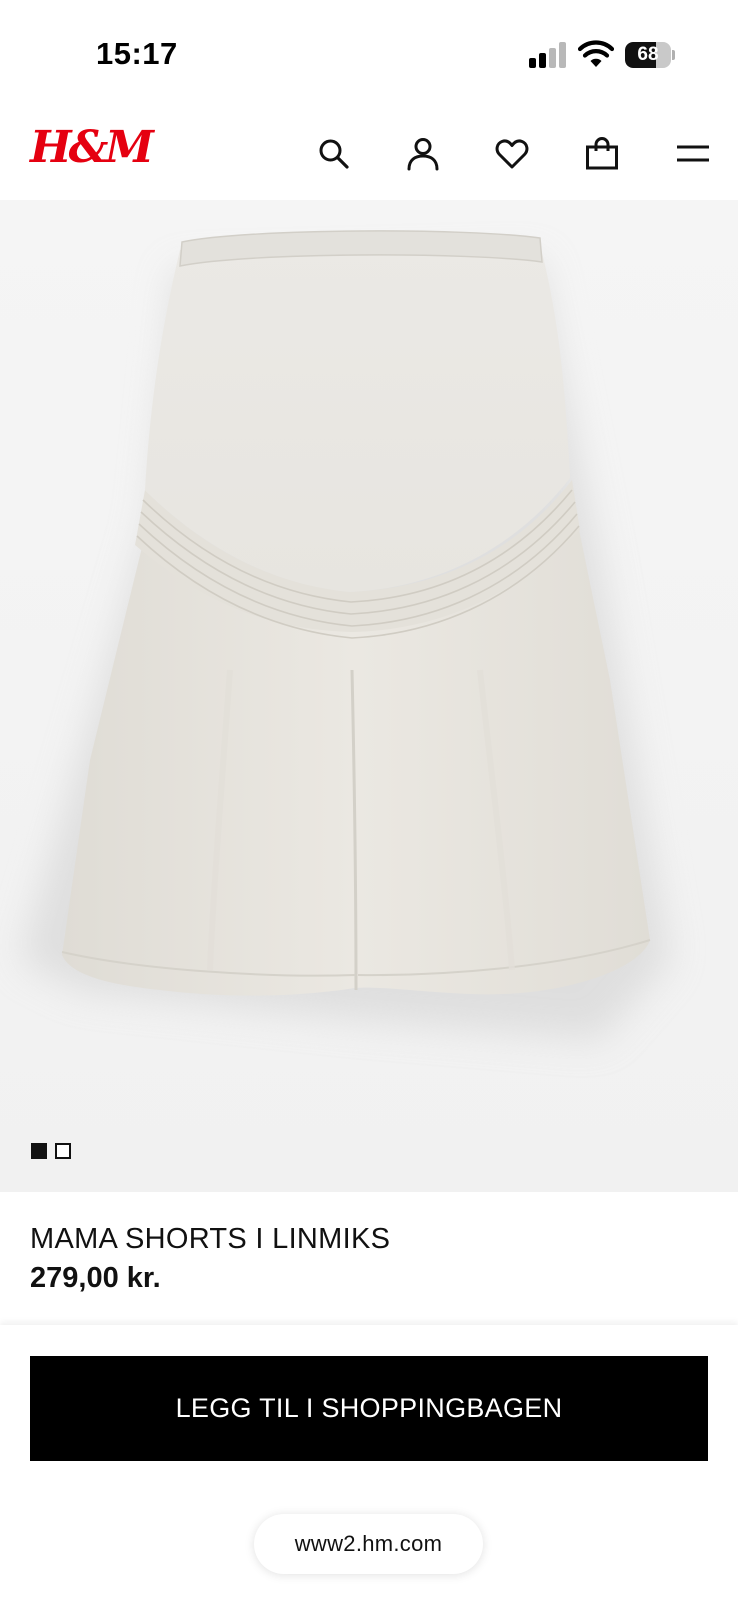 Image resolution: width=738 pixels, height=1600 pixels. What do you see at coordinates (369, 54) in the screenshot?
I see `status-bar: 15:17 68` at bounding box center [369, 54].